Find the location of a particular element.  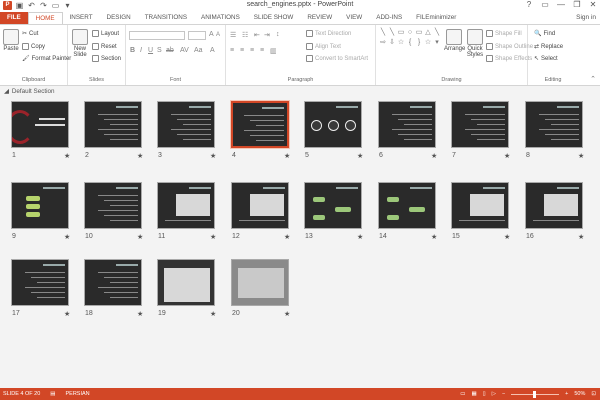

shadow-icon: S is located at coordinates (159, 50).